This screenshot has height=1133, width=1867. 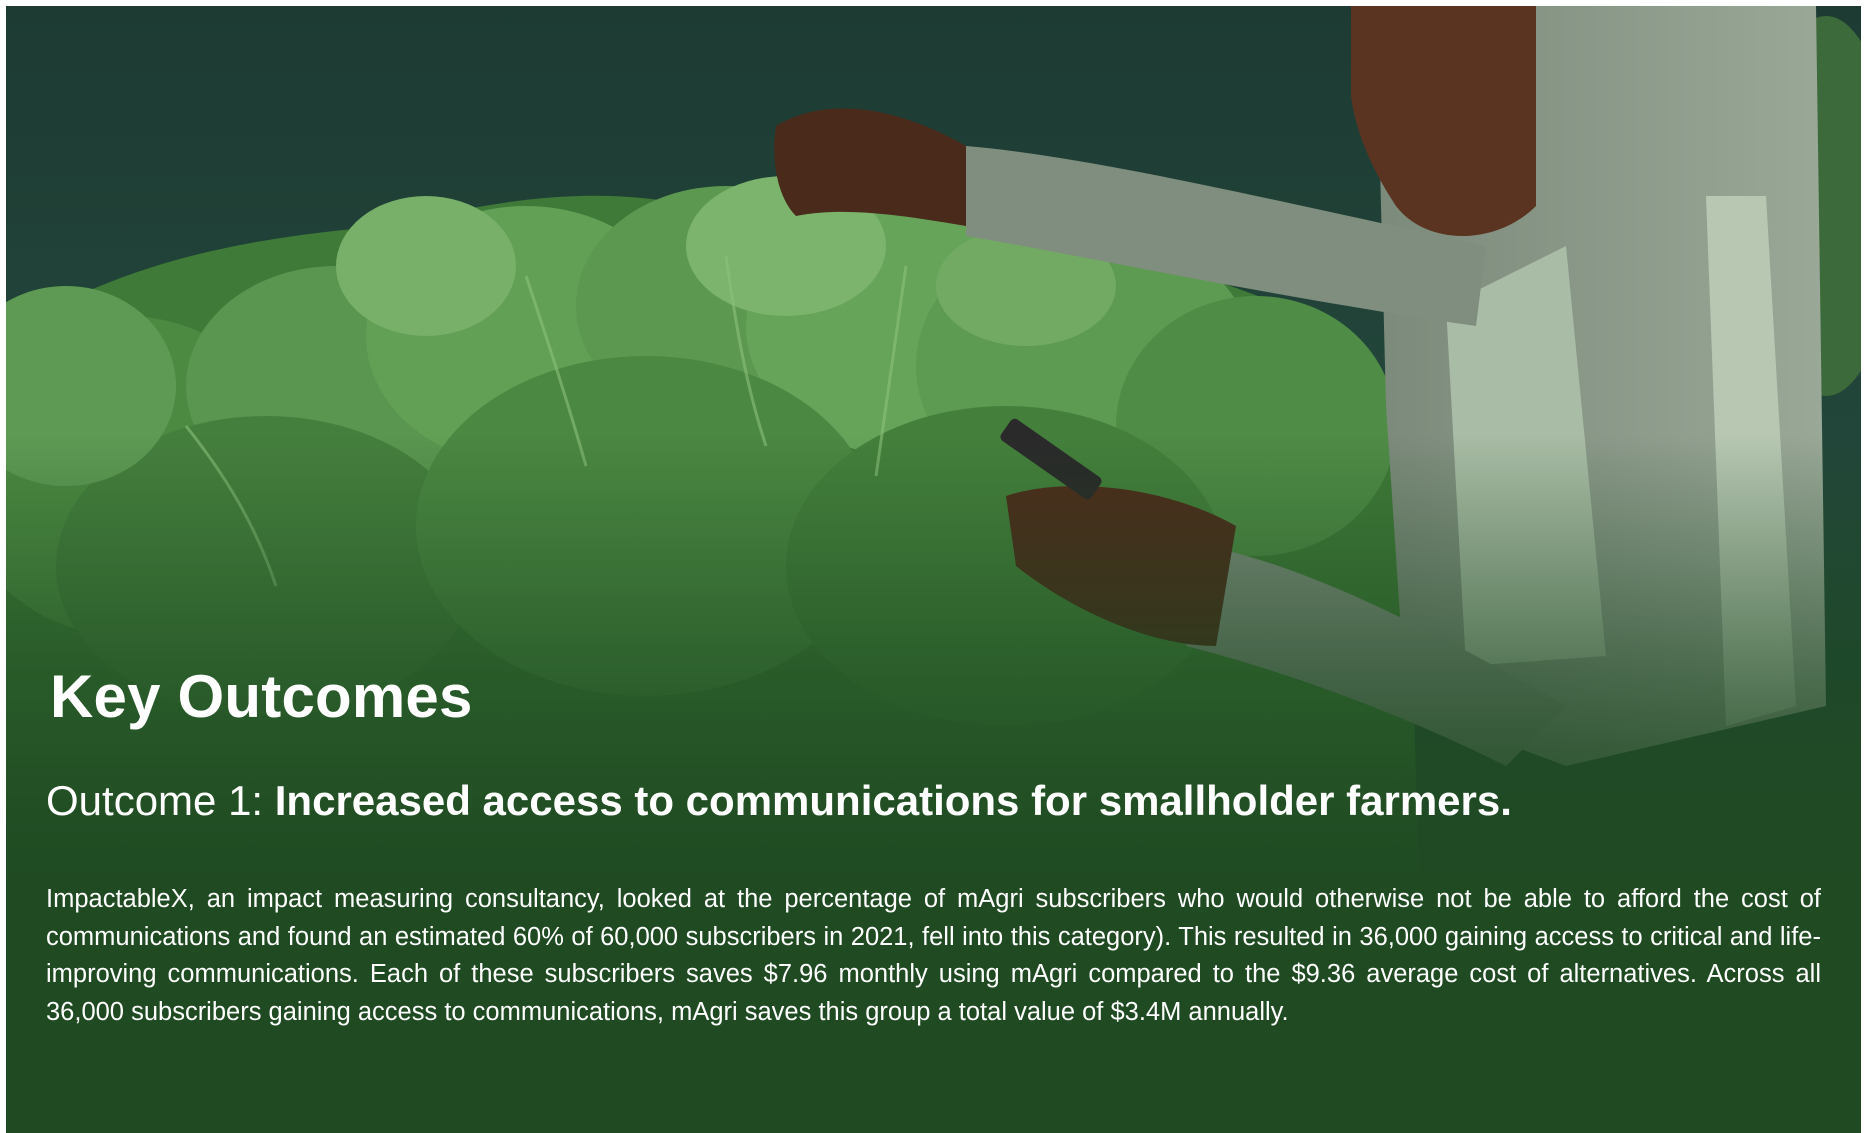 What do you see at coordinates (160, 800) in the screenshot?
I see `outcome-label: Outcome 1:` at bounding box center [160, 800].